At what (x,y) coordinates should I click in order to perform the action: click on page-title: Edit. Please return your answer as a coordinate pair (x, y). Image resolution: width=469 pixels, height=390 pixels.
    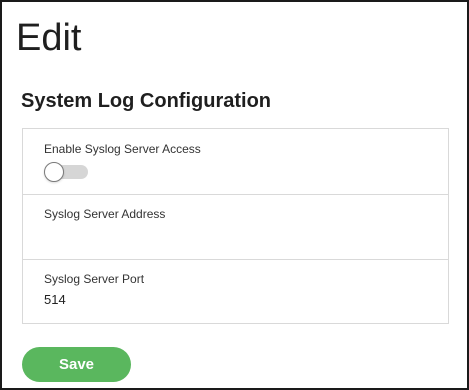
    Looking at the image, I should click on (49, 38).